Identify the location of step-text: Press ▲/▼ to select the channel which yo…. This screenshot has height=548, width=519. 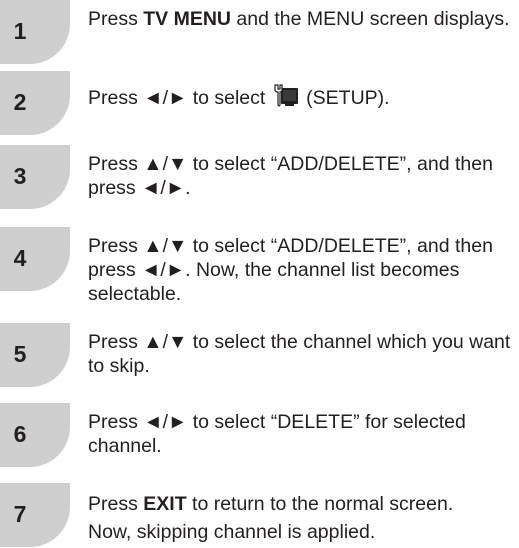
(299, 354).